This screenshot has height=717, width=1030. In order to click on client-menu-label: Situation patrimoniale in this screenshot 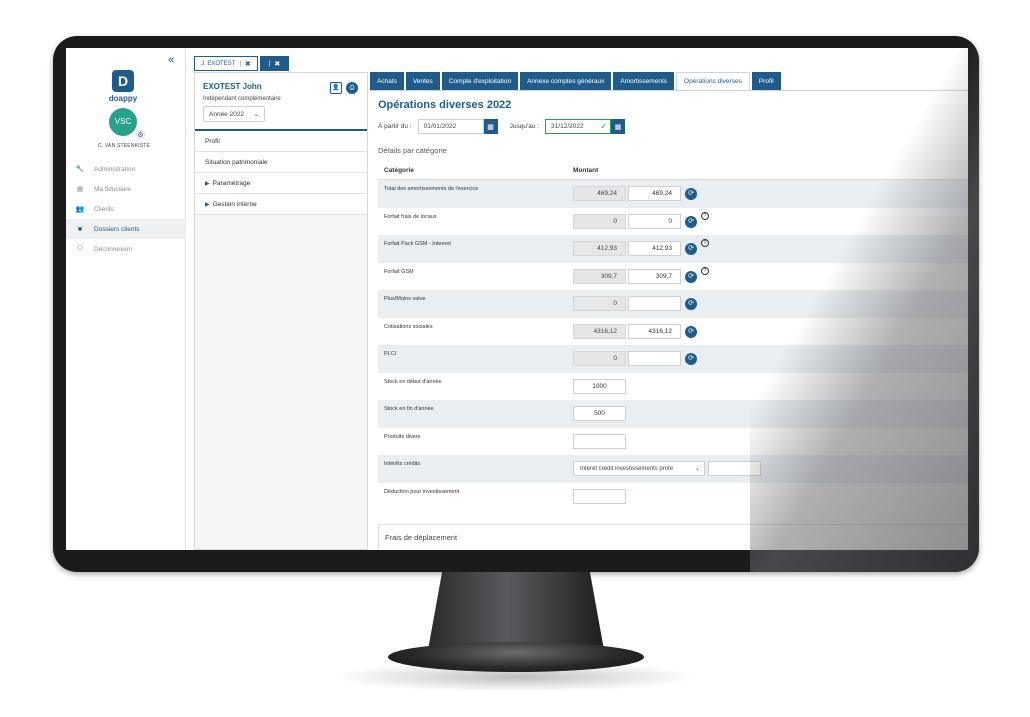, I will do `click(236, 162)`.